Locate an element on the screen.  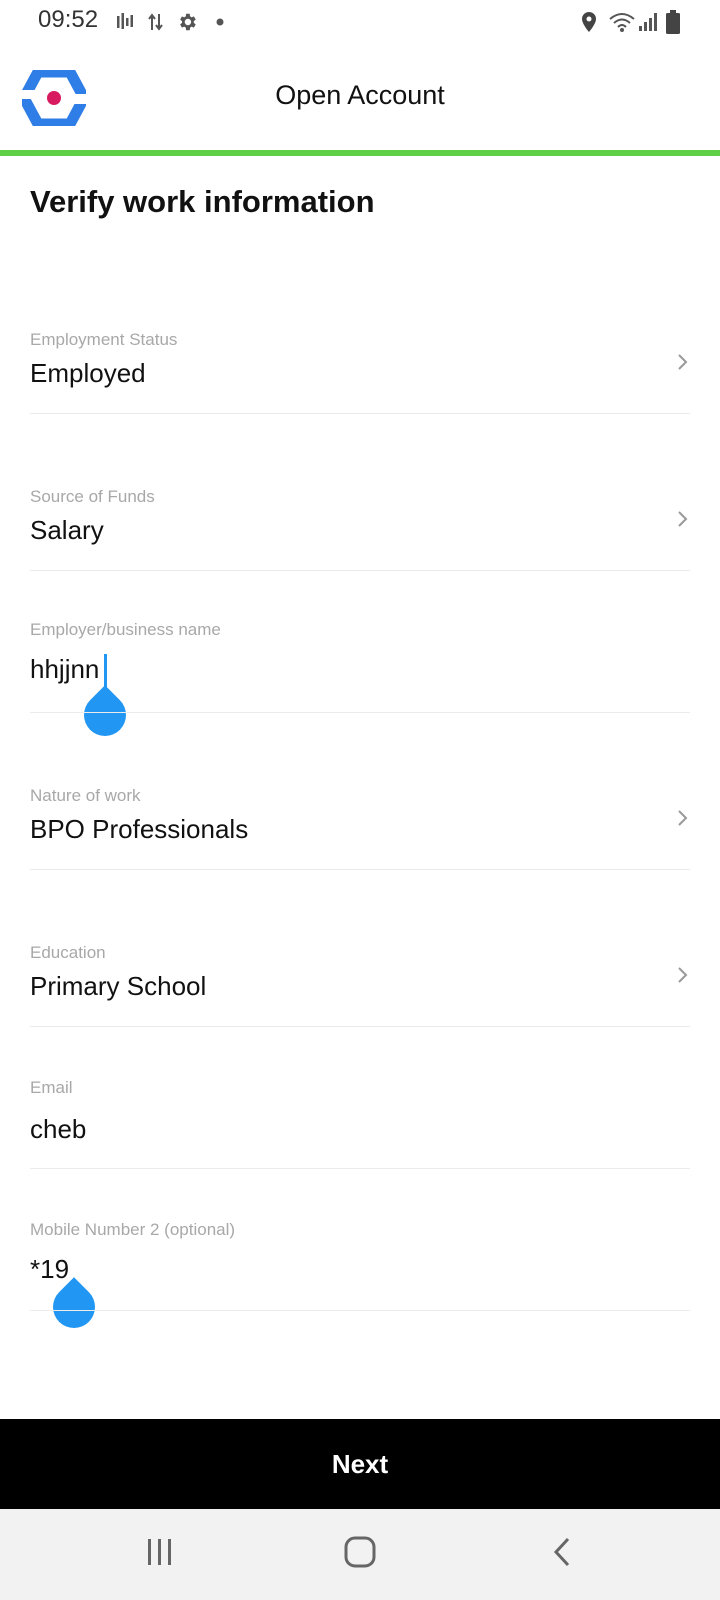
education-label: Education is located at coordinates (68, 952).